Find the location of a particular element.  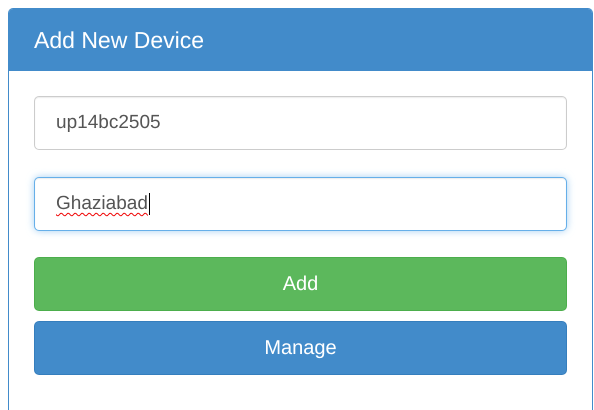

input-field: Ghaziabad is located at coordinates (300, 204).